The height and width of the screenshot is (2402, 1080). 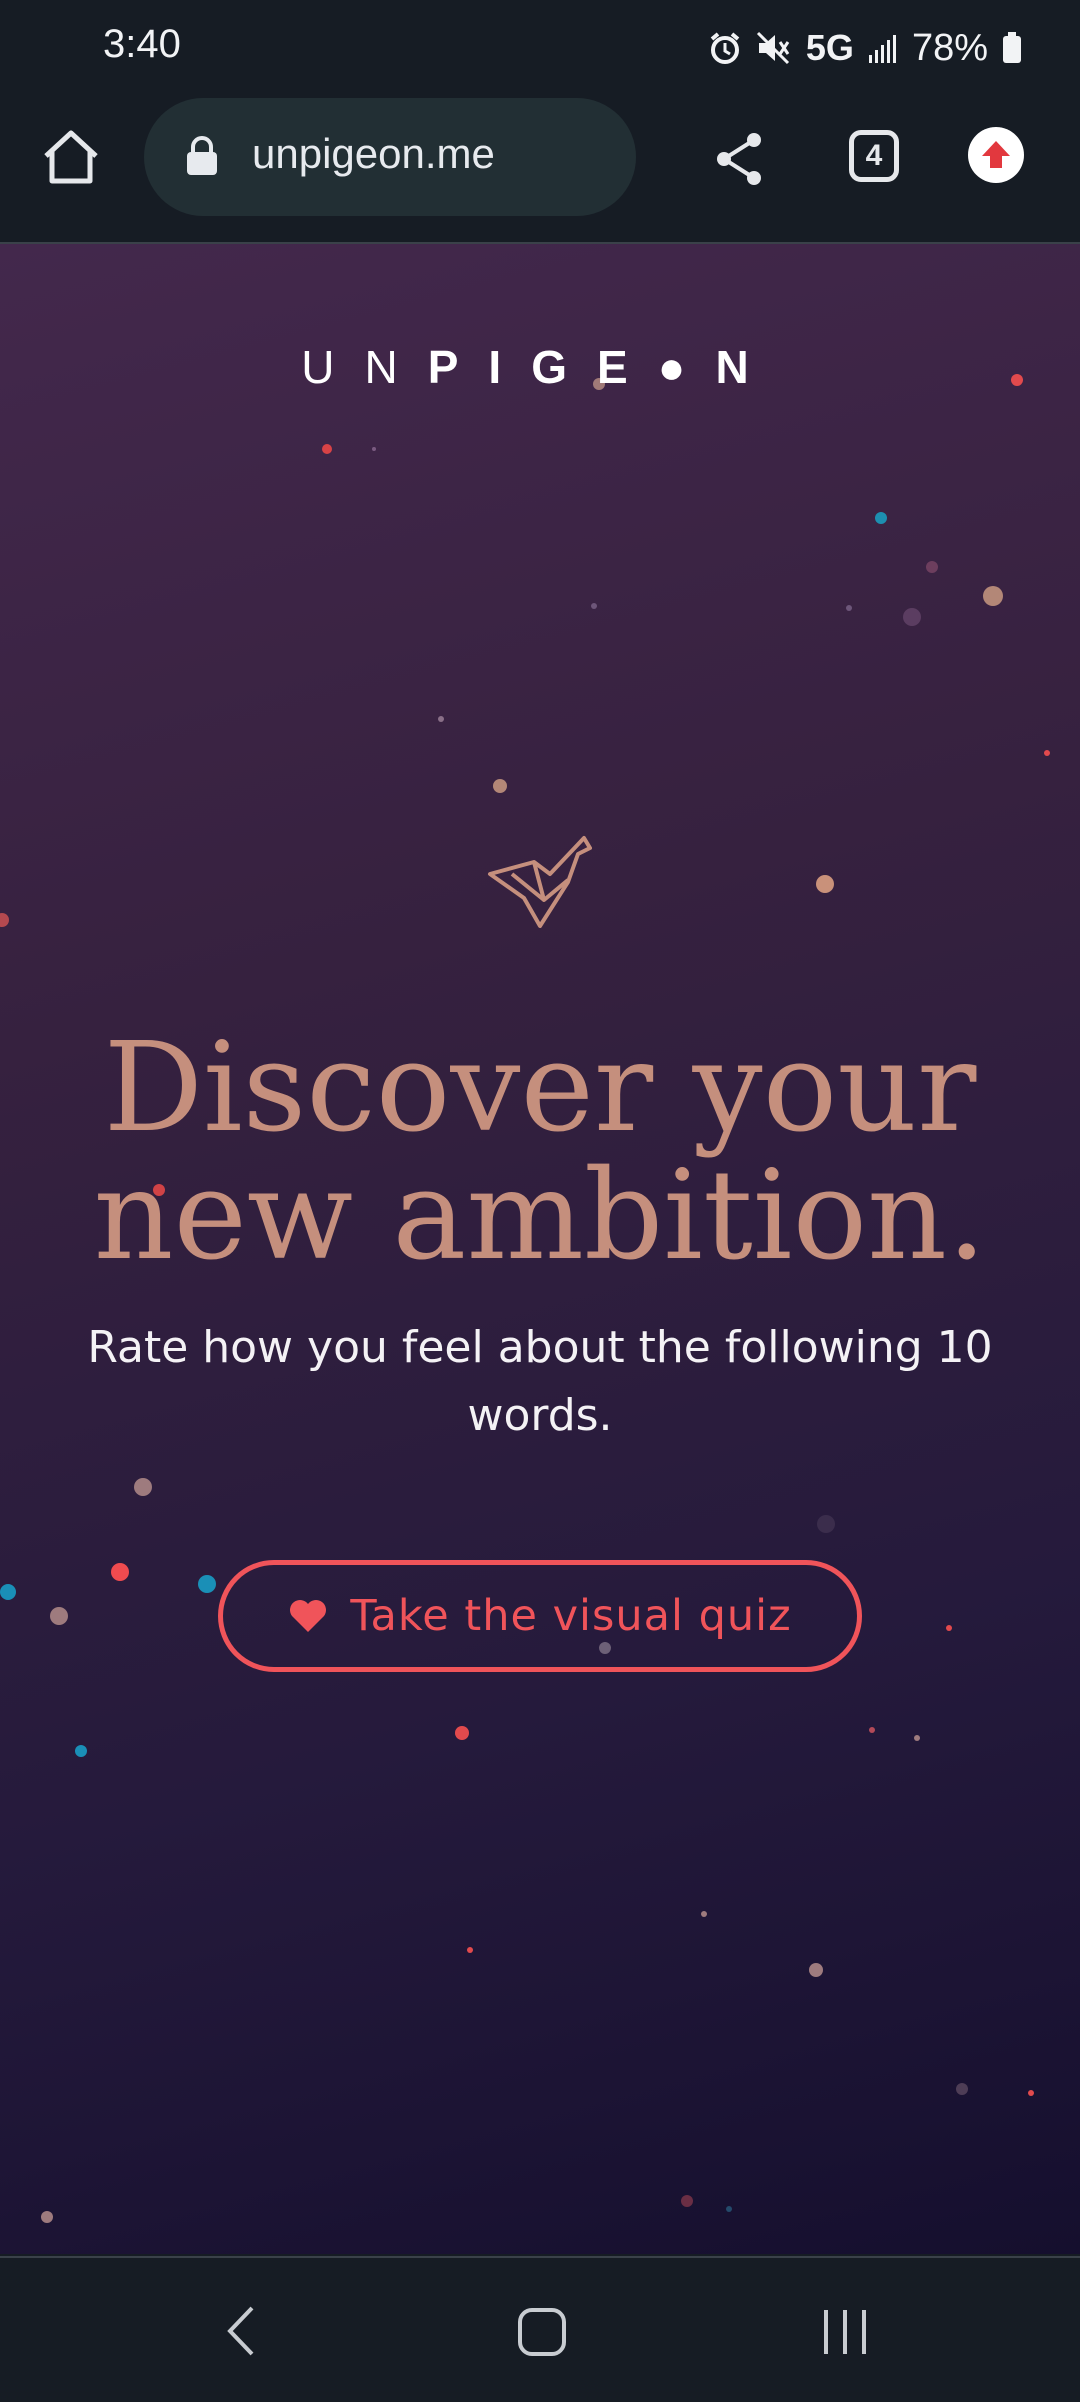 What do you see at coordinates (725, 48) in the screenshot?
I see `alarm-icon` at bounding box center [725, 48].